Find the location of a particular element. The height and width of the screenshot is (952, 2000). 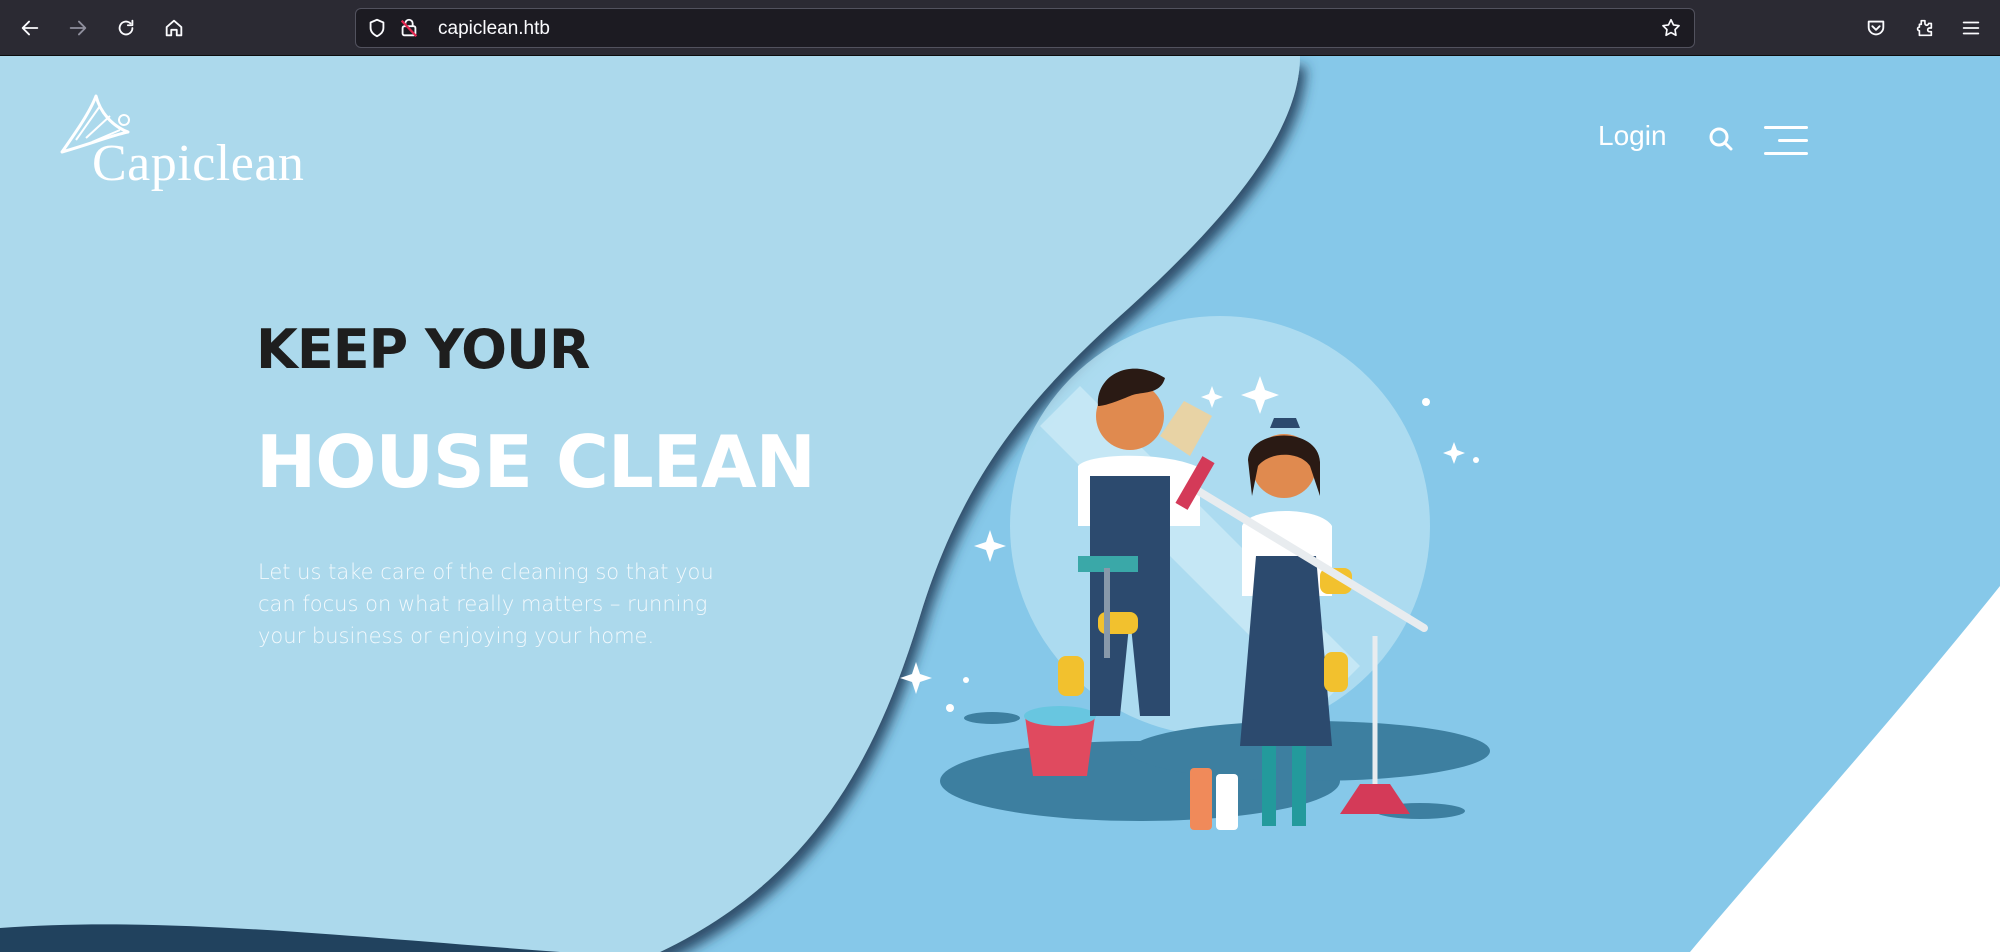

forward-arrow-icon is located at coordinates (78, 28).